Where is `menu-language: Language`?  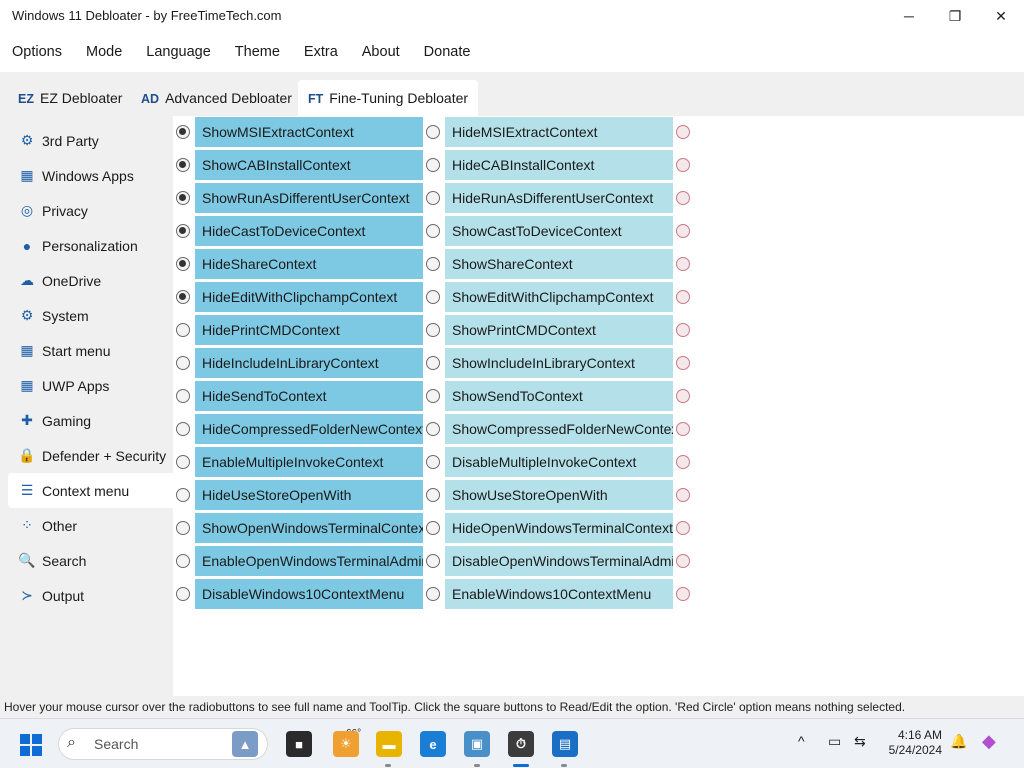 menu-language: Language is located at coordinates (178, 52).